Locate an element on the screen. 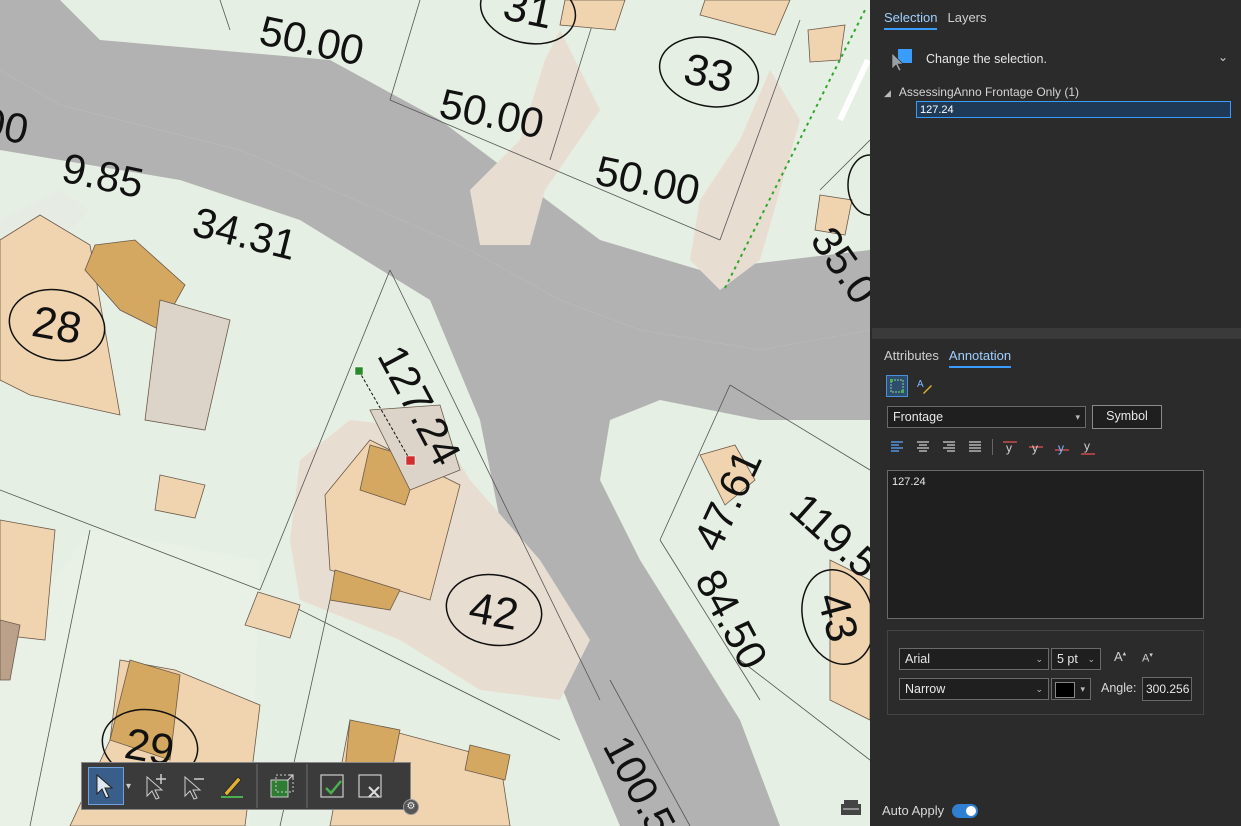 This screenshot has width=1241, height=826. layer-group-label: AssessingAnno Frontage Only (1) is located at coordinates (989, 92).